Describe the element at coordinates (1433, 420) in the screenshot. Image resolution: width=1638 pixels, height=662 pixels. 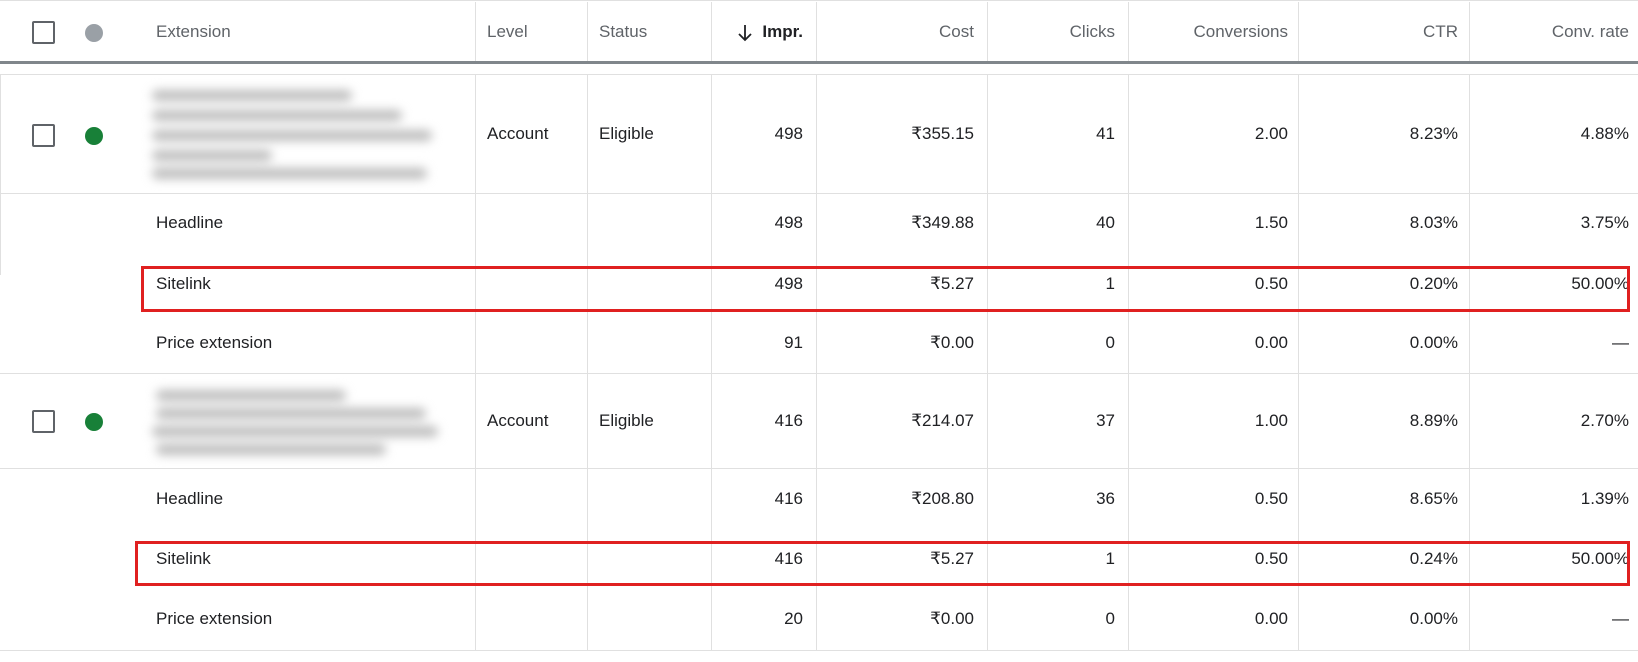
I see `ctr-value: 8.89%` at that location.